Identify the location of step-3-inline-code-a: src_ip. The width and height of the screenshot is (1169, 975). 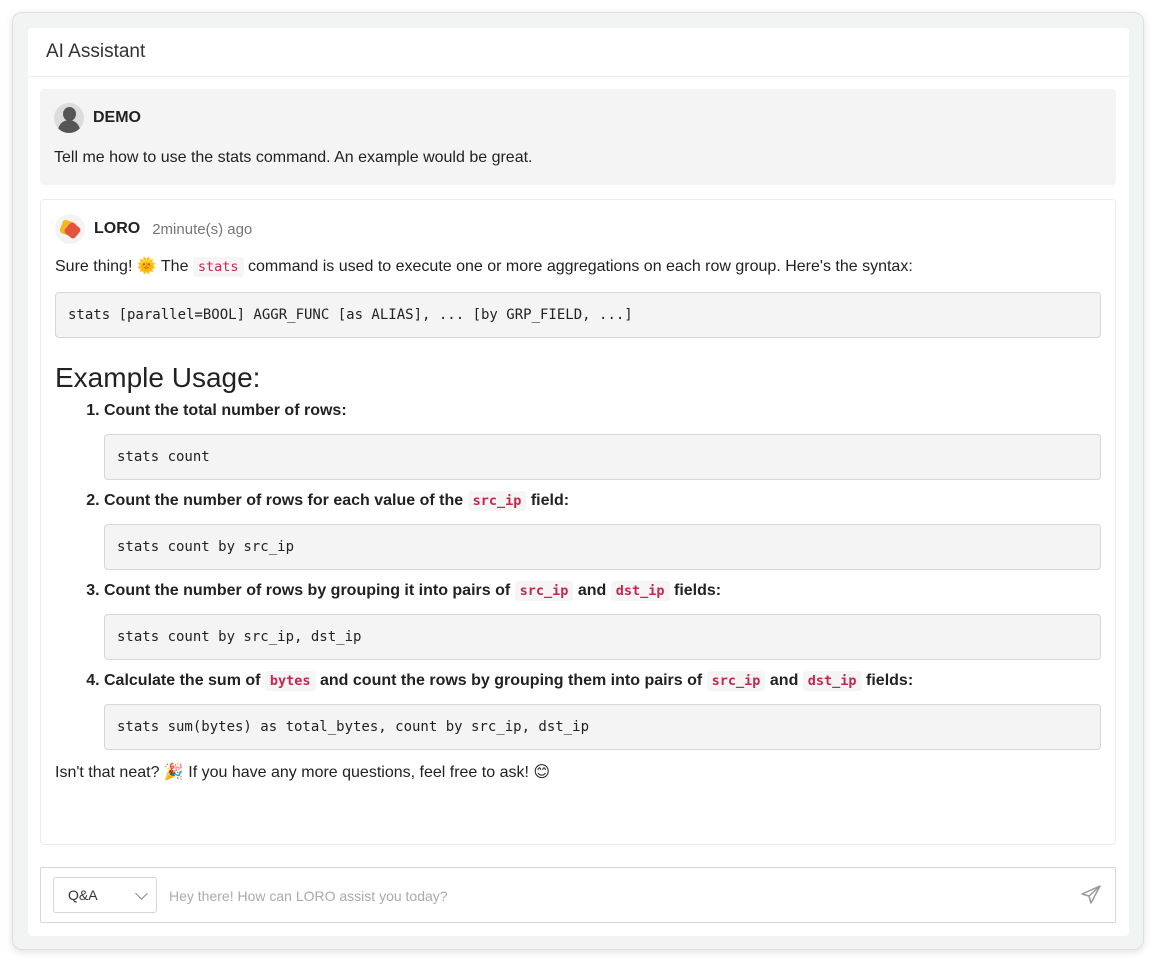
(544, 591).